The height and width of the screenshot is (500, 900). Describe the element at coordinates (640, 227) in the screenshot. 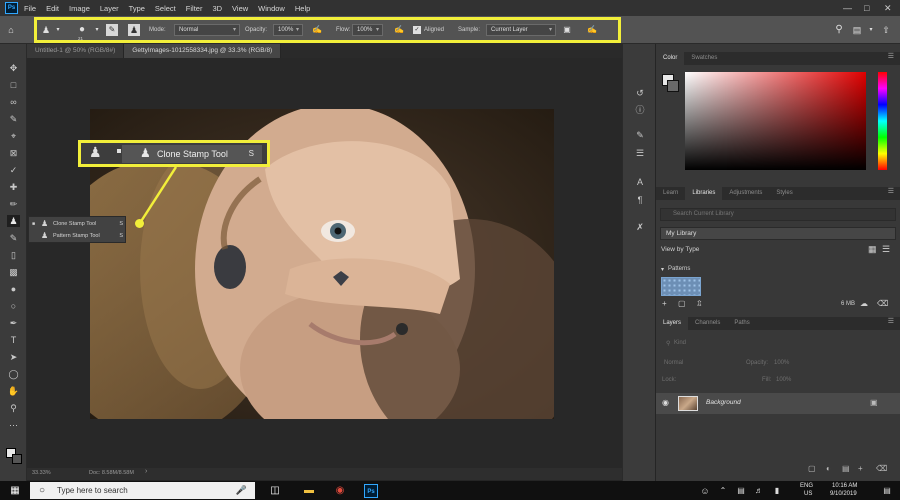

I see `tools-settings-icon: ✗` at that location.